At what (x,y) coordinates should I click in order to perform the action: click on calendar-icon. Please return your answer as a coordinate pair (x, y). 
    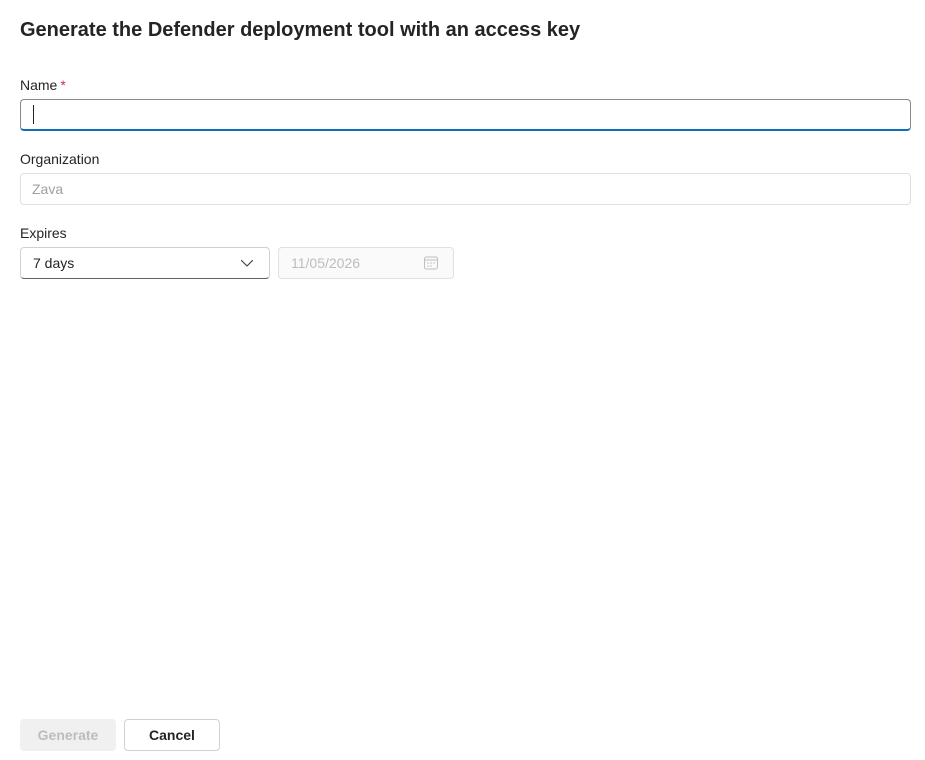
    Looking at the image, I should click on (431, 263).